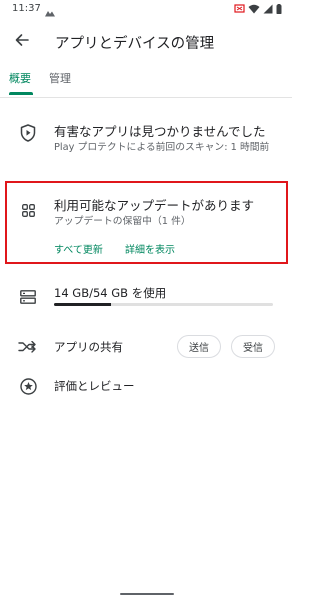 Image resolution: width=320 pixels, height=600 pixels. What do you see at coordinates (160, 131) in the screenshot?
I see `protect-title: 有害なアプリは見つかりませんでした` at bounding box center [160, 131].